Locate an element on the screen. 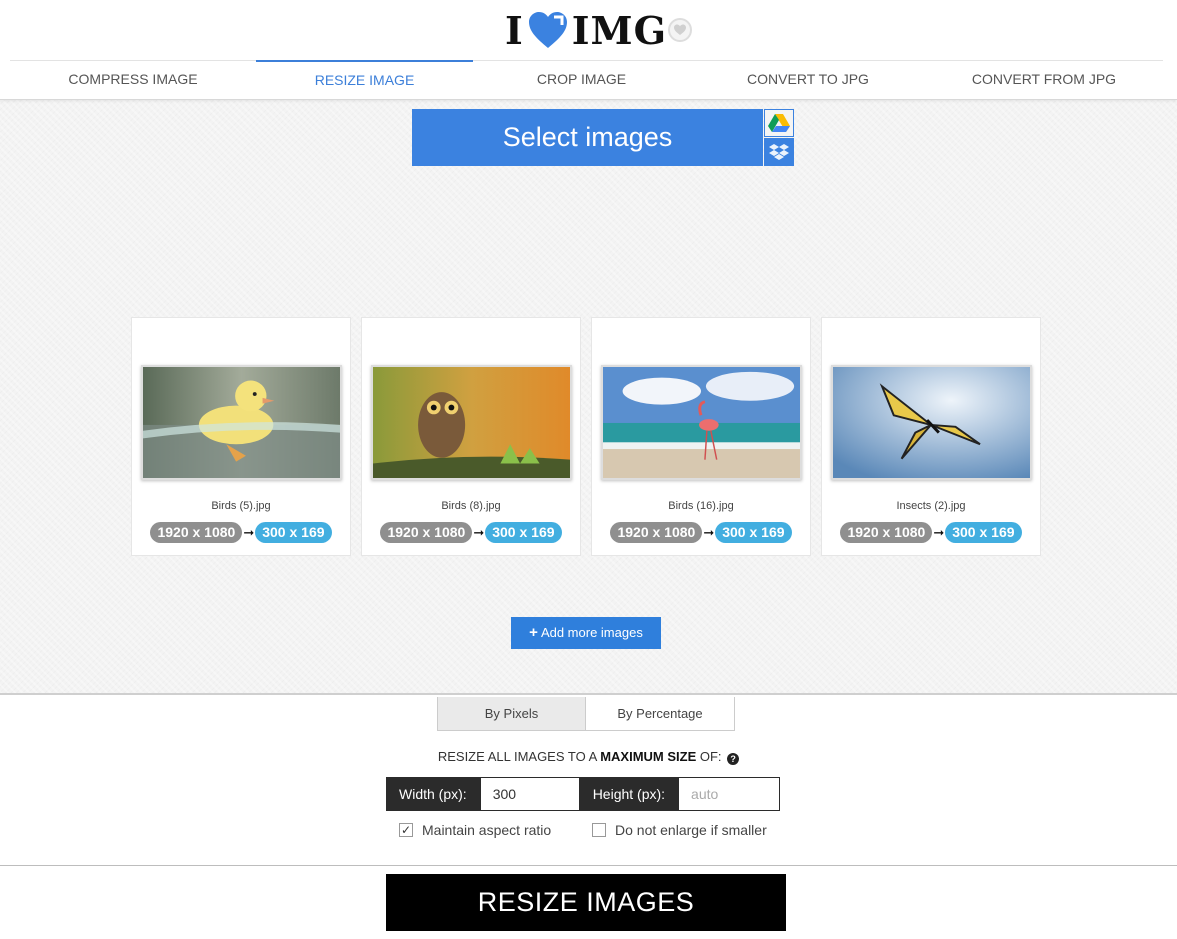 This screenshot has width=1177, height=939. resize-prefix: RESIZE ALL IMAGES TO A is located at coordinates (519, 756).